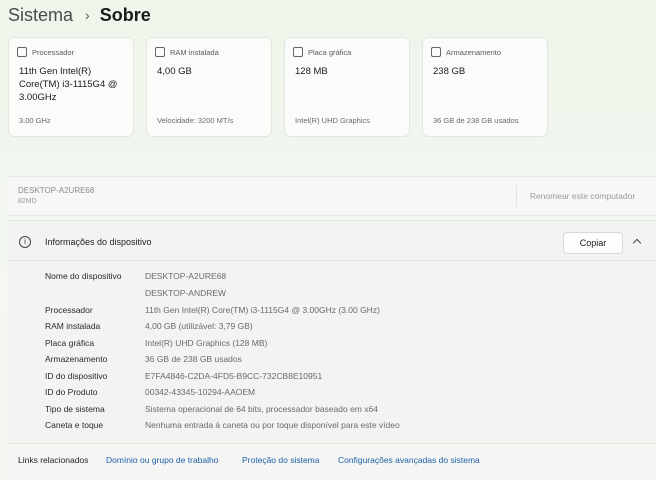 The height and width of the screenshot is (480, 656). Describe the element at coordinates (56, 190) in the screenshot. I see `device-name: DESKTOP-A2URE68` at that location.